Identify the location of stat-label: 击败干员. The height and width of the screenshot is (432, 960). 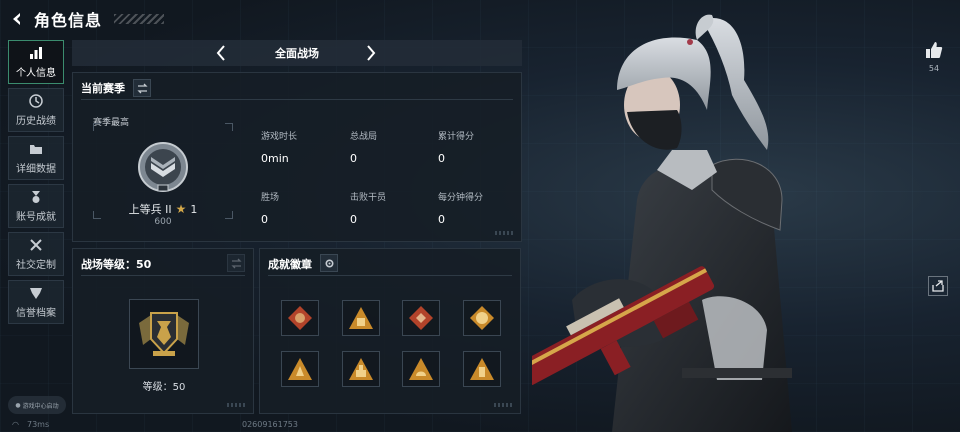
(368, 198).